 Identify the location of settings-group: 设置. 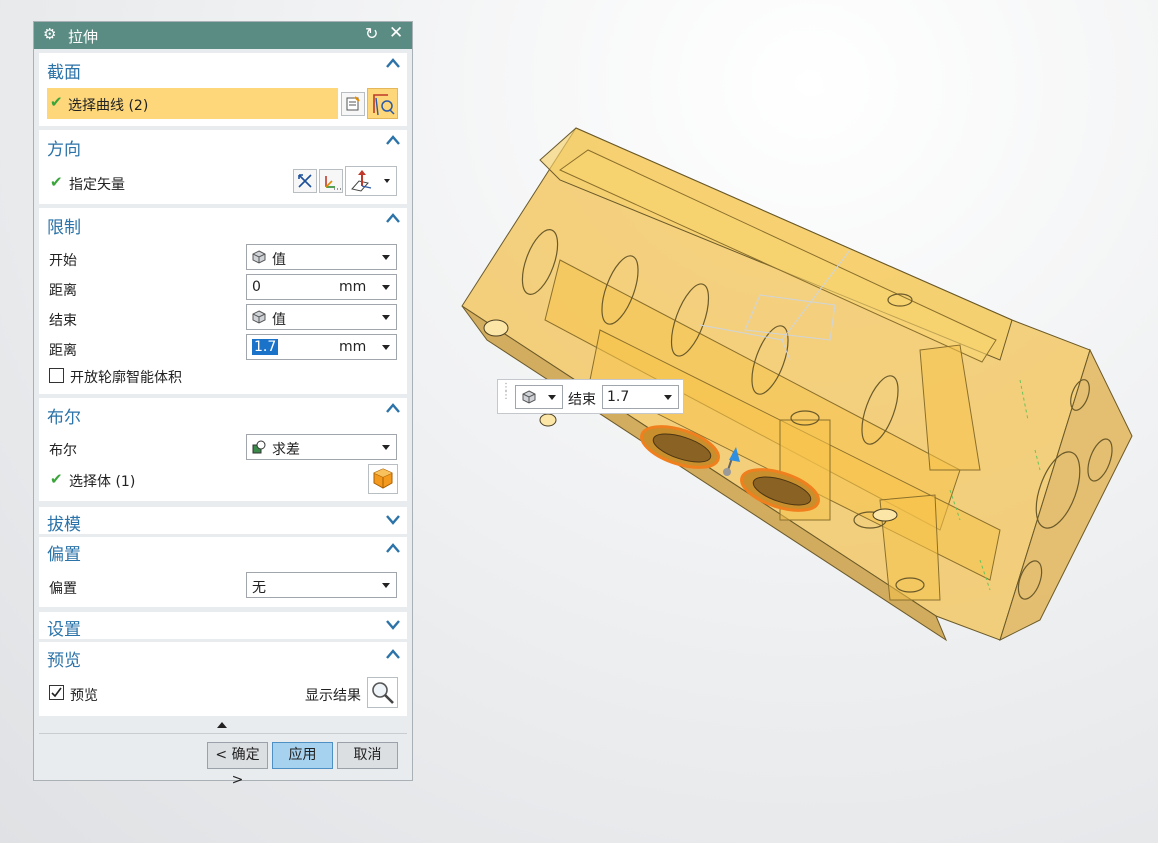
(223, 626).